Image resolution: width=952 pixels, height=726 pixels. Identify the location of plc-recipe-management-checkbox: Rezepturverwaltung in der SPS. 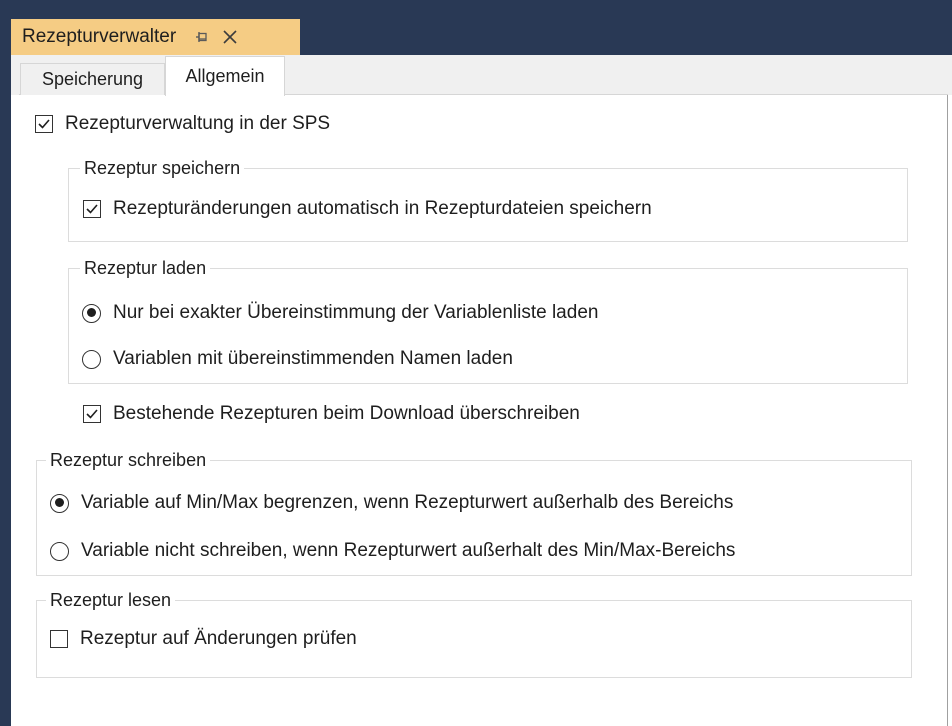
(182, 124).